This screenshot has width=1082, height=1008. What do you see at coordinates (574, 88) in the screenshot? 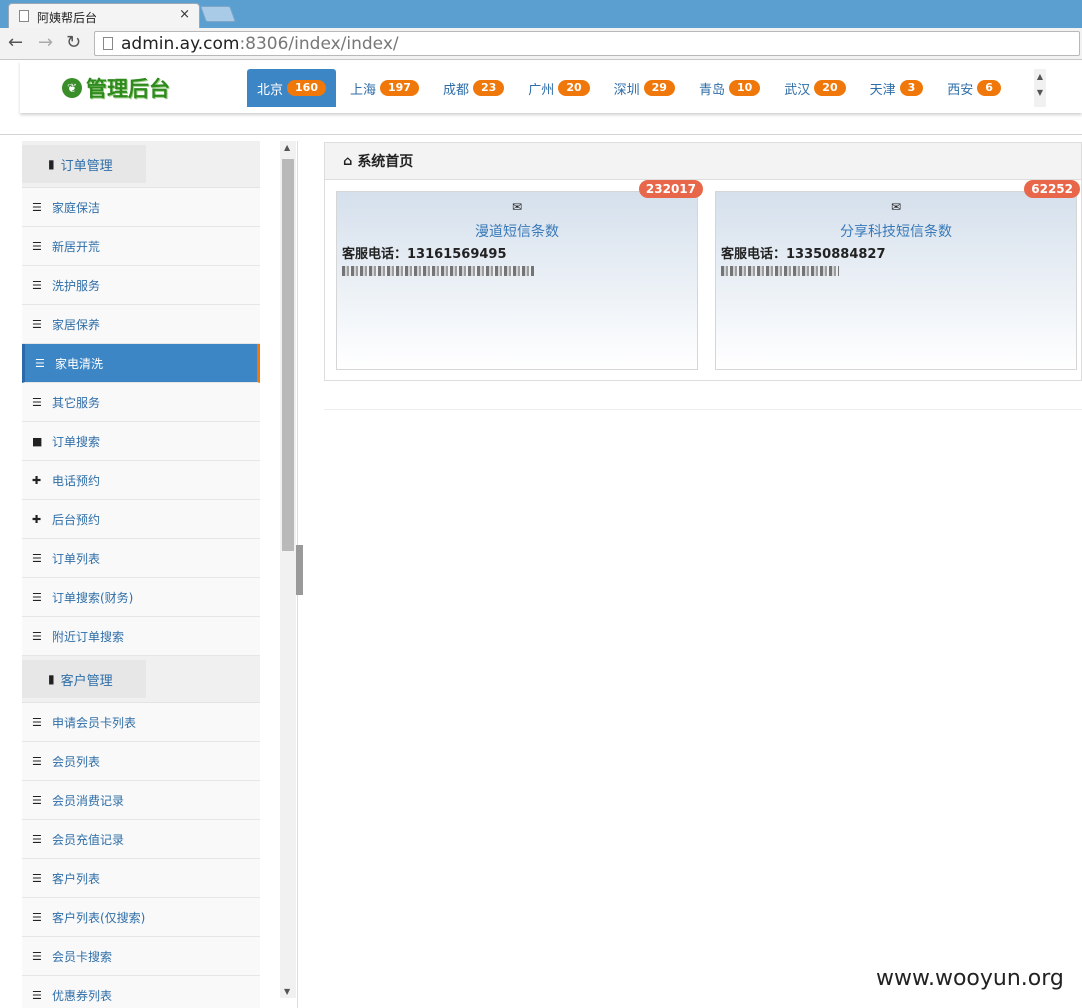
I see `city-count-badge: 20` at bounding box center [574, 88].